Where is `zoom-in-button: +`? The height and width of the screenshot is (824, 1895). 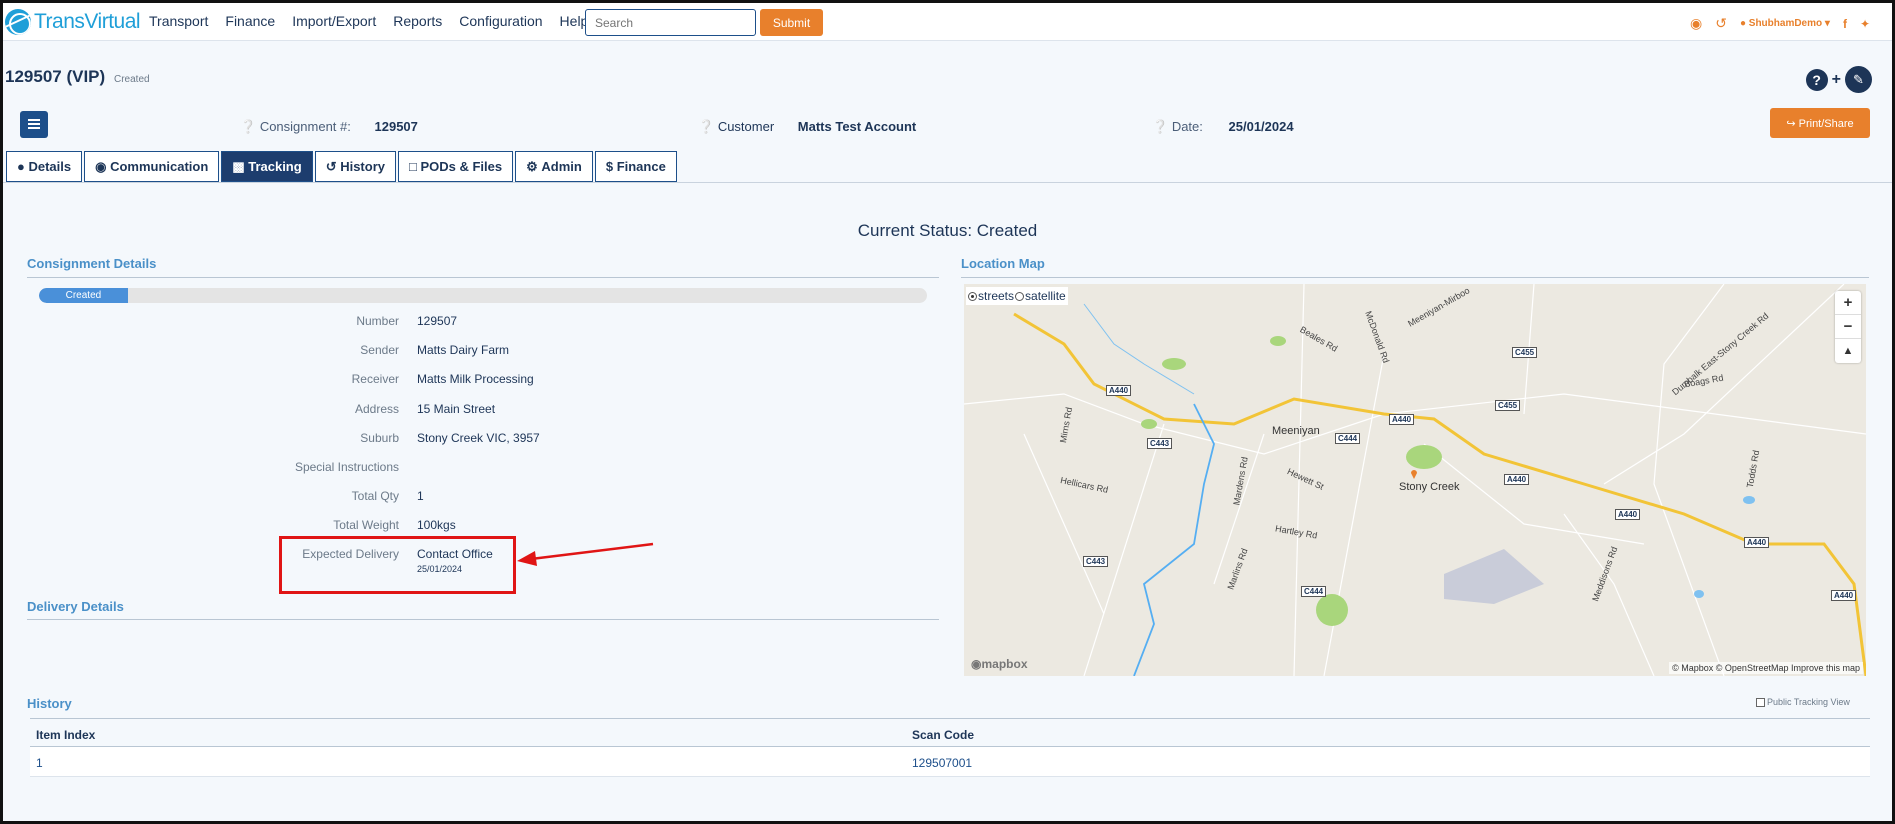
zoom-in-button: + is located at coordinates (1848, 303).